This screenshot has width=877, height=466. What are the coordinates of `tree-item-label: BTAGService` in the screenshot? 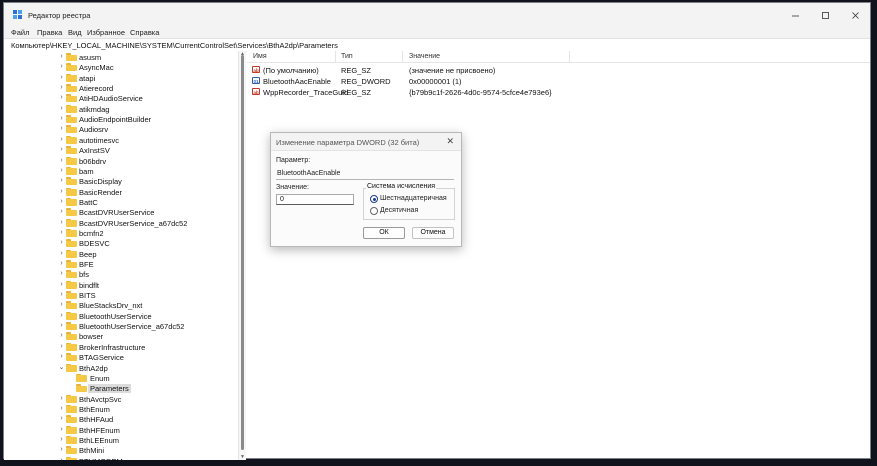 It's located at (101, 357).